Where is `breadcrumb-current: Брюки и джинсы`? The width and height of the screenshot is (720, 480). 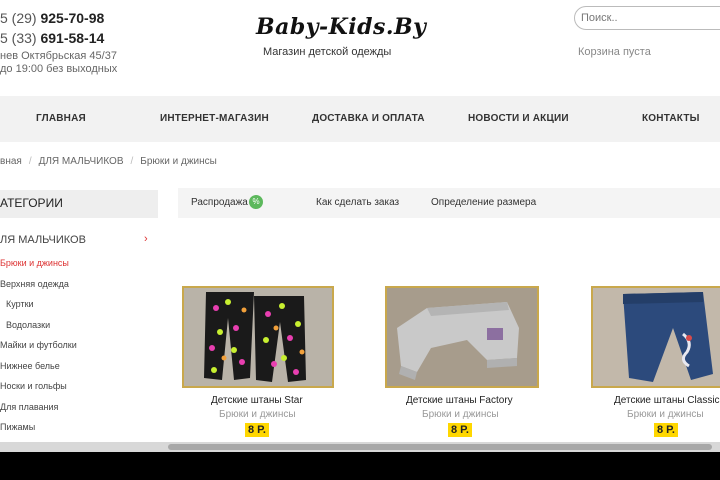 breadcrumb-current: Брюки и джинсы is located at coordinates (178, 161).